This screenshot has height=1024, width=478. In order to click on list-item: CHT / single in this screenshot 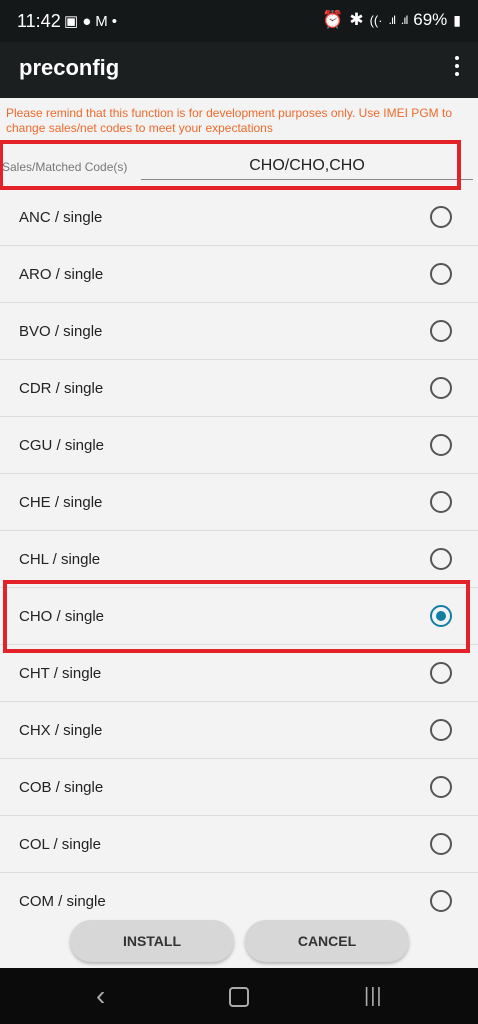, I will do `click(239, 673)`.